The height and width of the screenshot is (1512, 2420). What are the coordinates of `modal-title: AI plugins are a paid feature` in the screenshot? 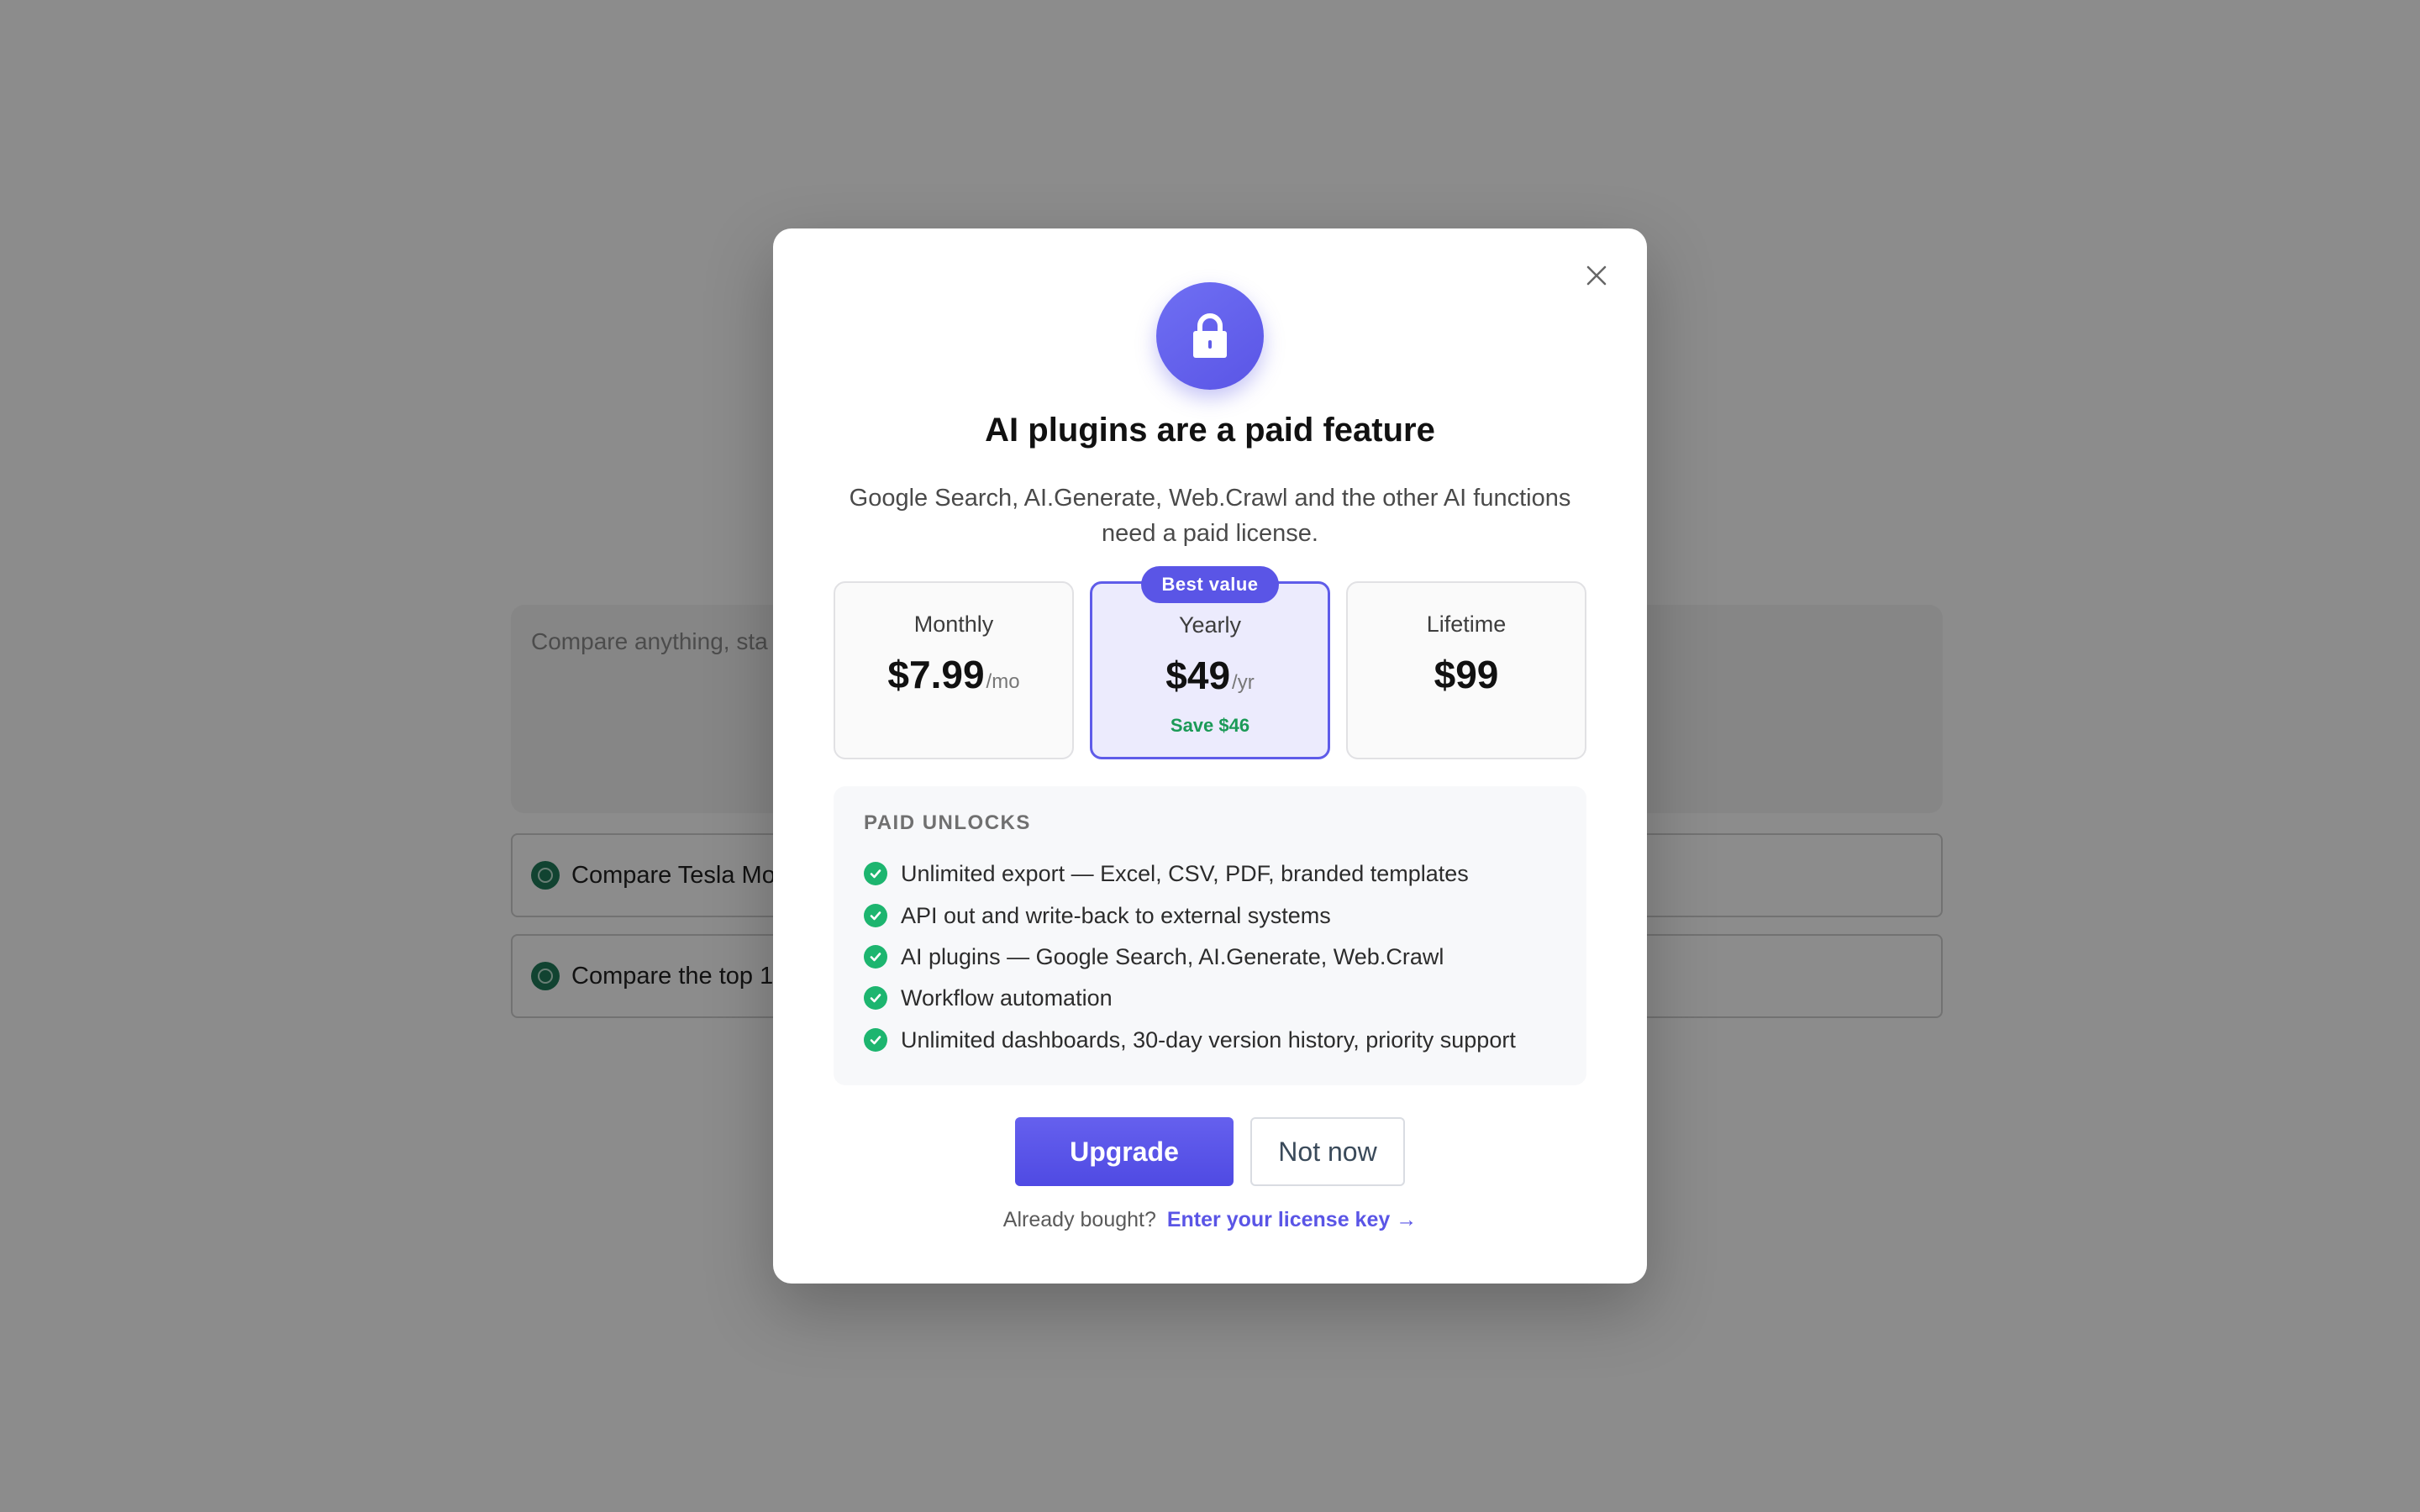 It's located at (1210, 430).